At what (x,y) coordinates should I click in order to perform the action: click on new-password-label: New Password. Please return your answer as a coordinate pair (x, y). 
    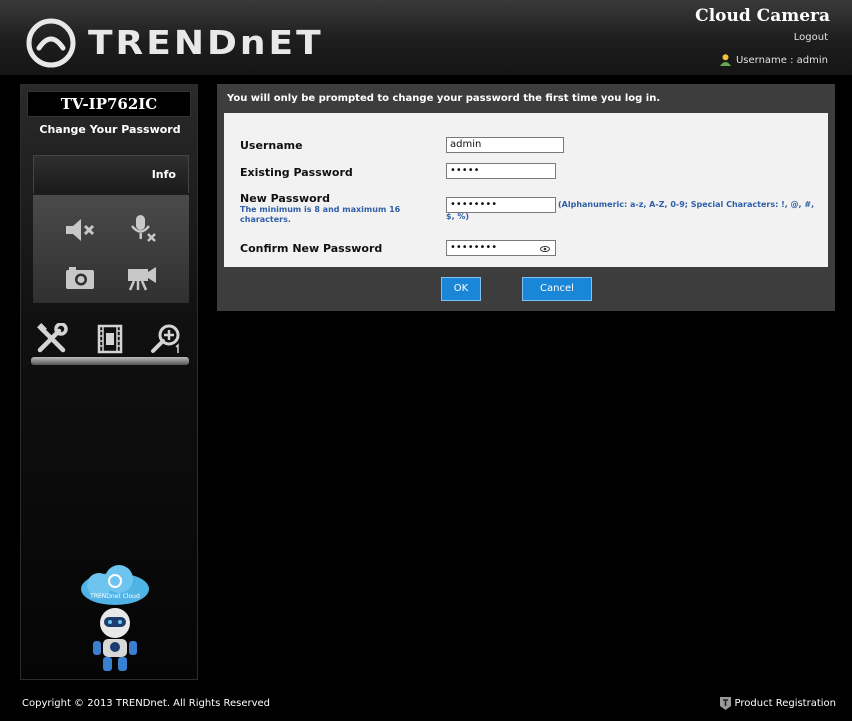
    Looking at the image, I should click on (285, 198).